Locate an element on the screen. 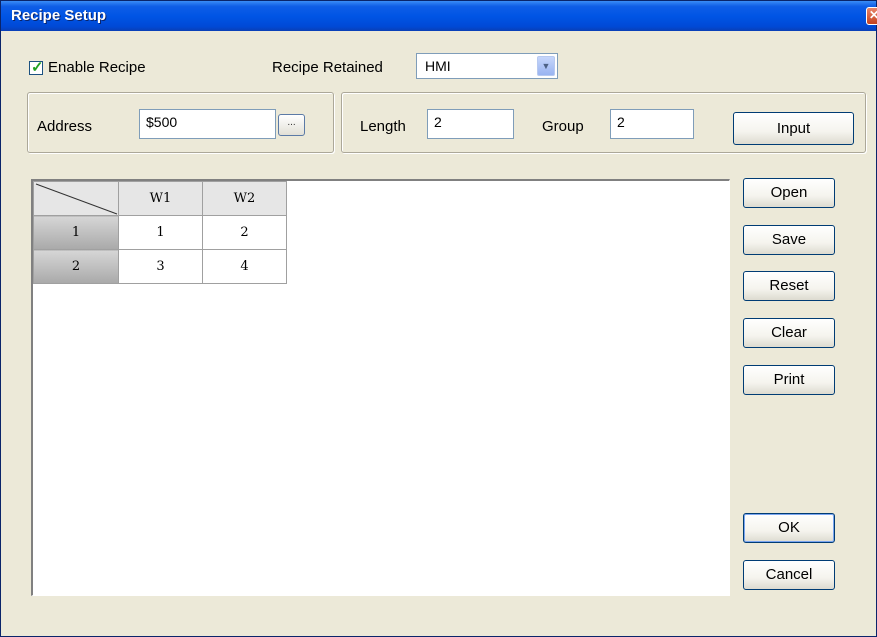 This screenshot has width=877, height=637. length-label: Length is located at coordinates (383, 126).